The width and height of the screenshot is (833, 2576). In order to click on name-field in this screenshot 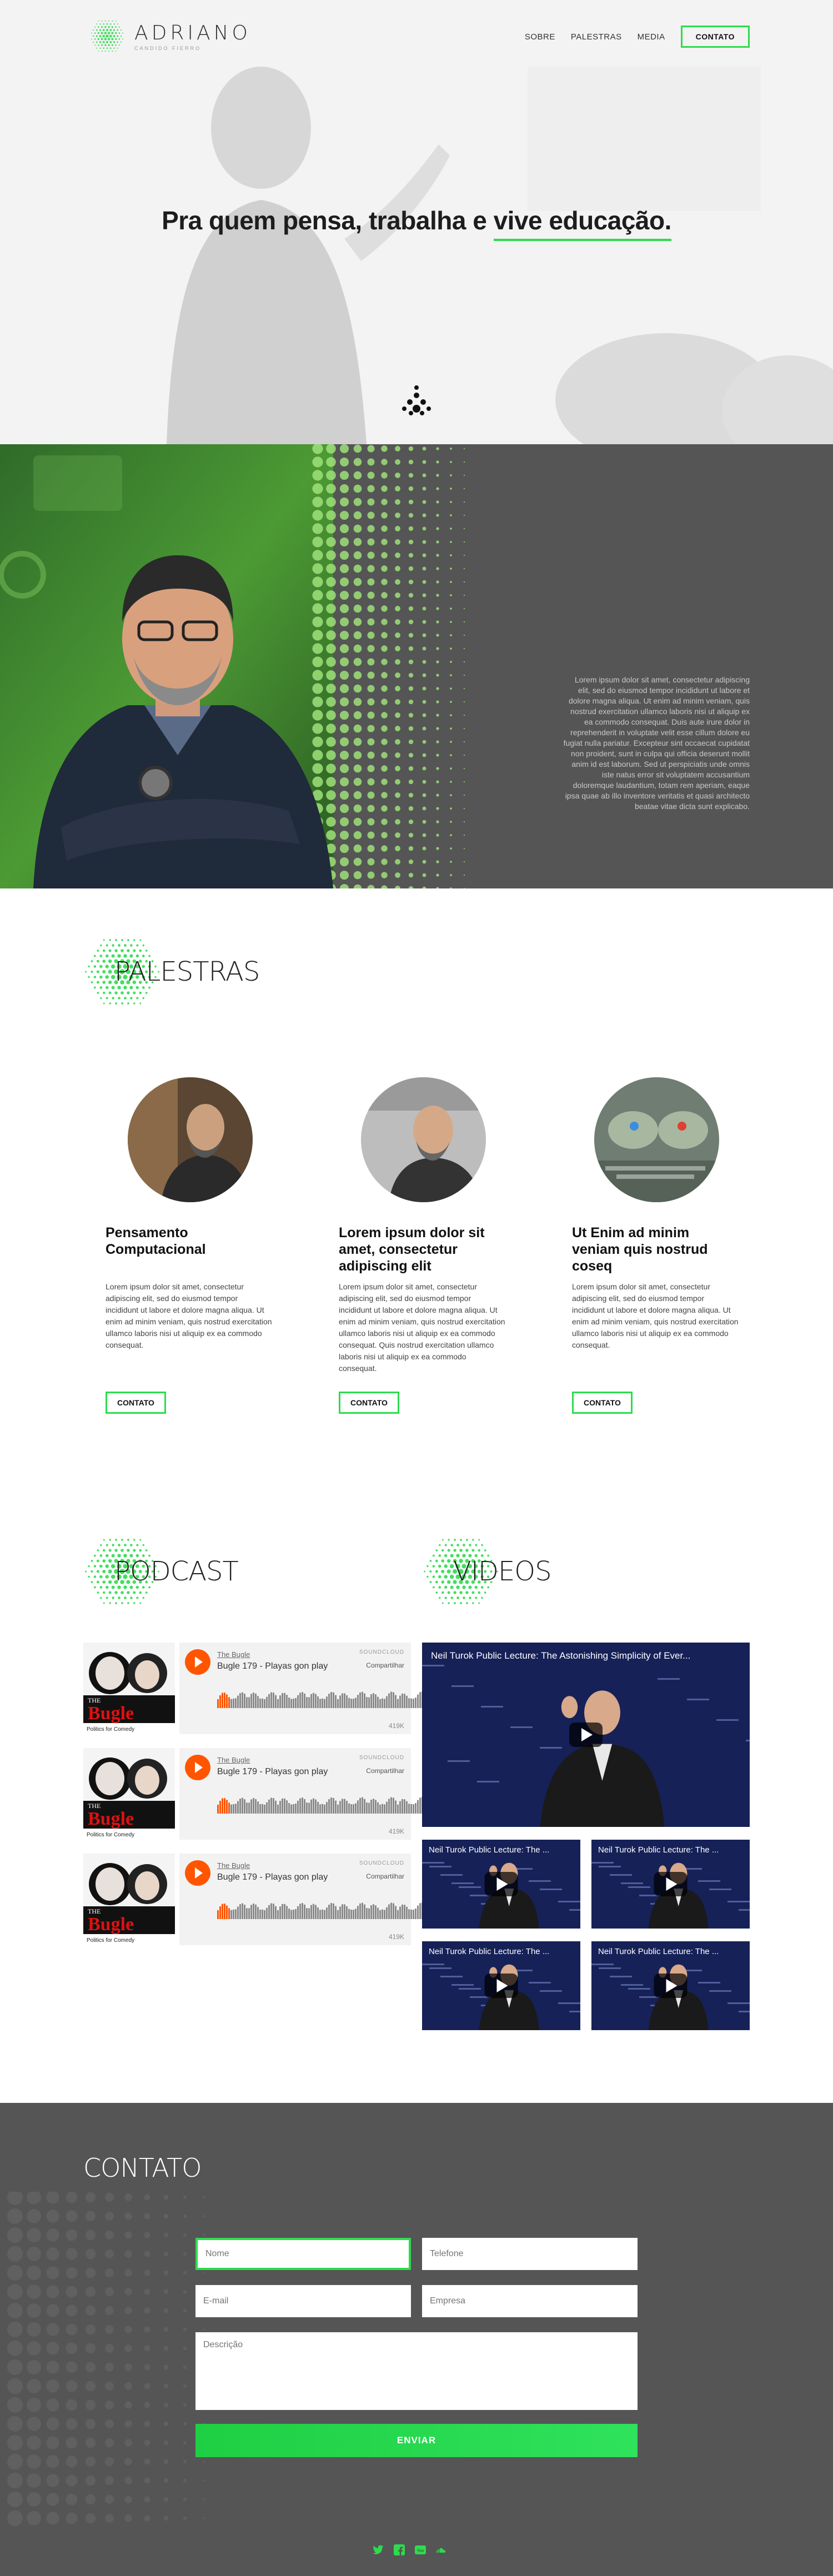, I will do `click(303, 2254)`.